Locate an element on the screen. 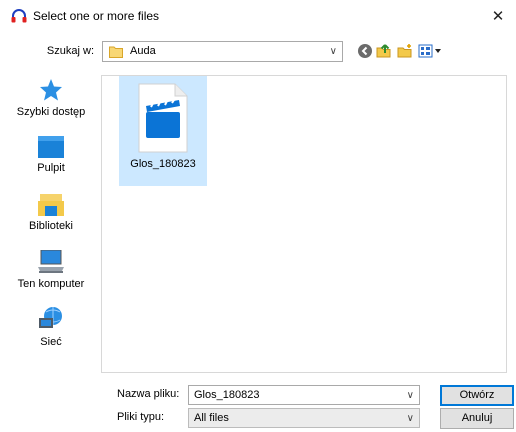 The image size is (516, 432). look-in-value: Auda is located at coordinates (143, 51).